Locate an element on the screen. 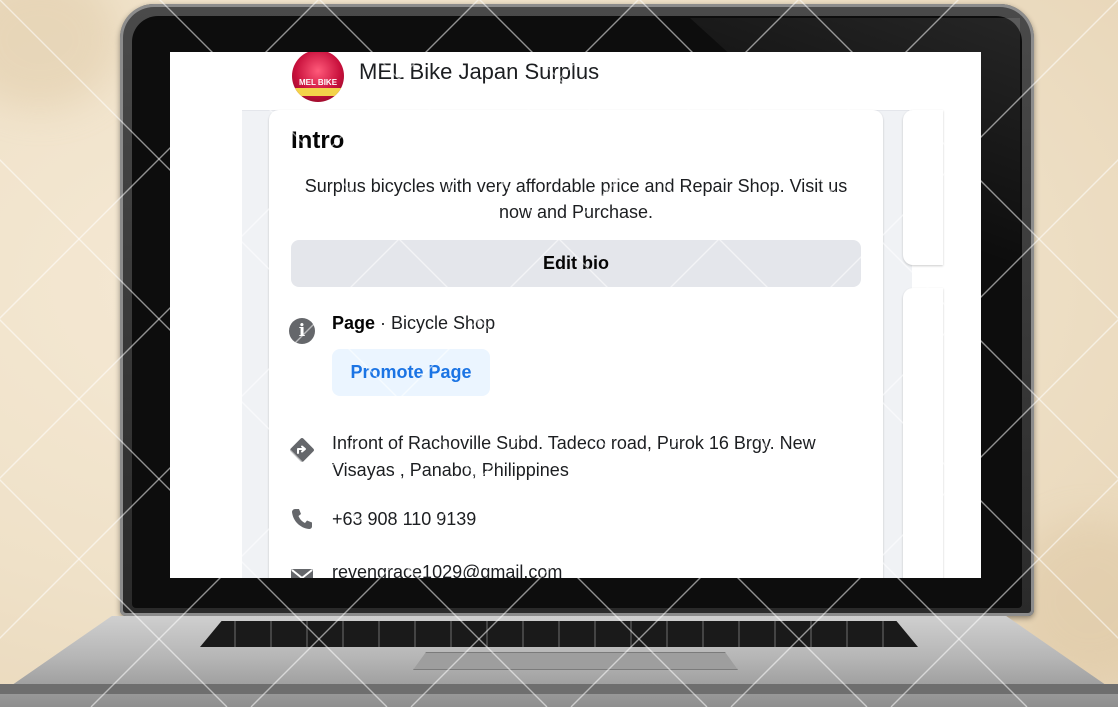 The height and width of the screenshot is (707, 1118). directions-icon is located at coordinates (302, 450).